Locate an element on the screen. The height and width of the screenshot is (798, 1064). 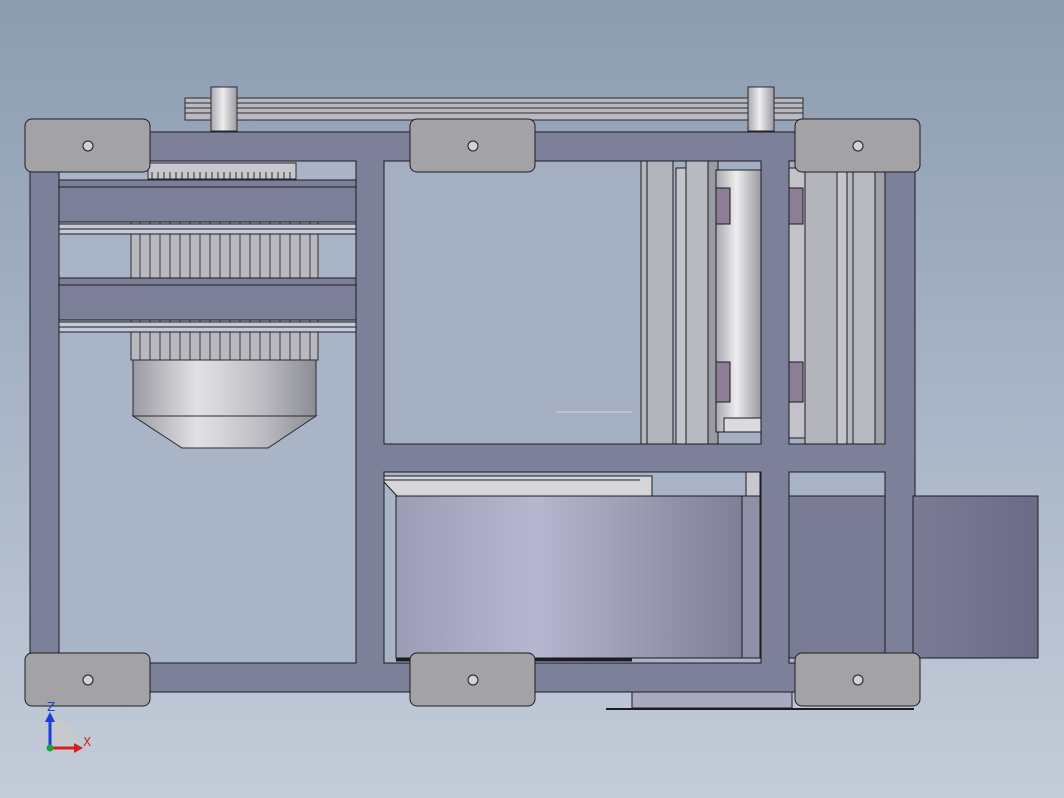
z-axis-label: Z is located at coordinates (51, 707).